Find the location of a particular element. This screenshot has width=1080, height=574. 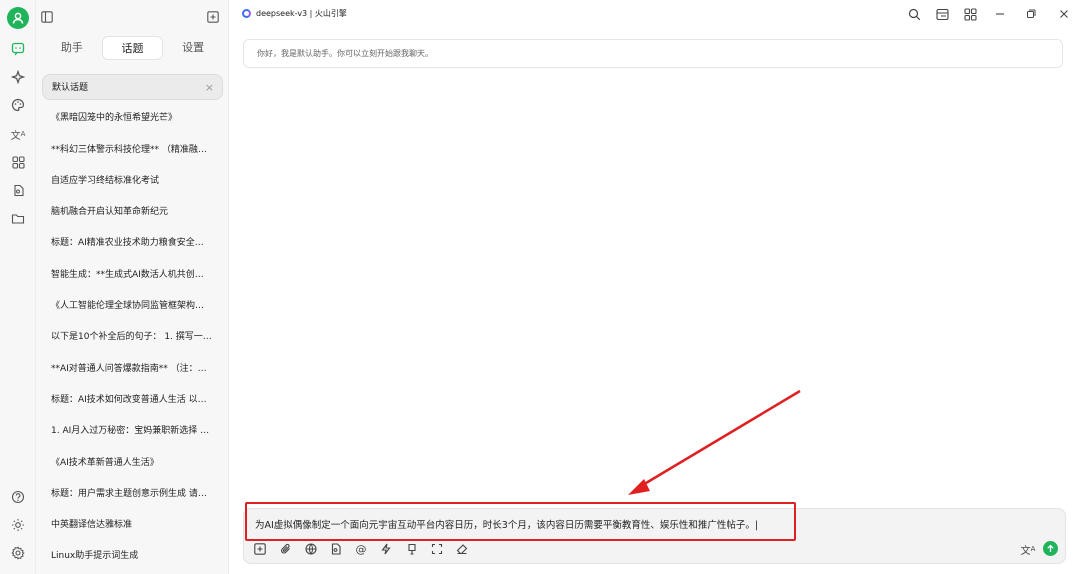

topic-item: 脑机融合开启认知革命新纪元 is located at coordinates (132, 212).